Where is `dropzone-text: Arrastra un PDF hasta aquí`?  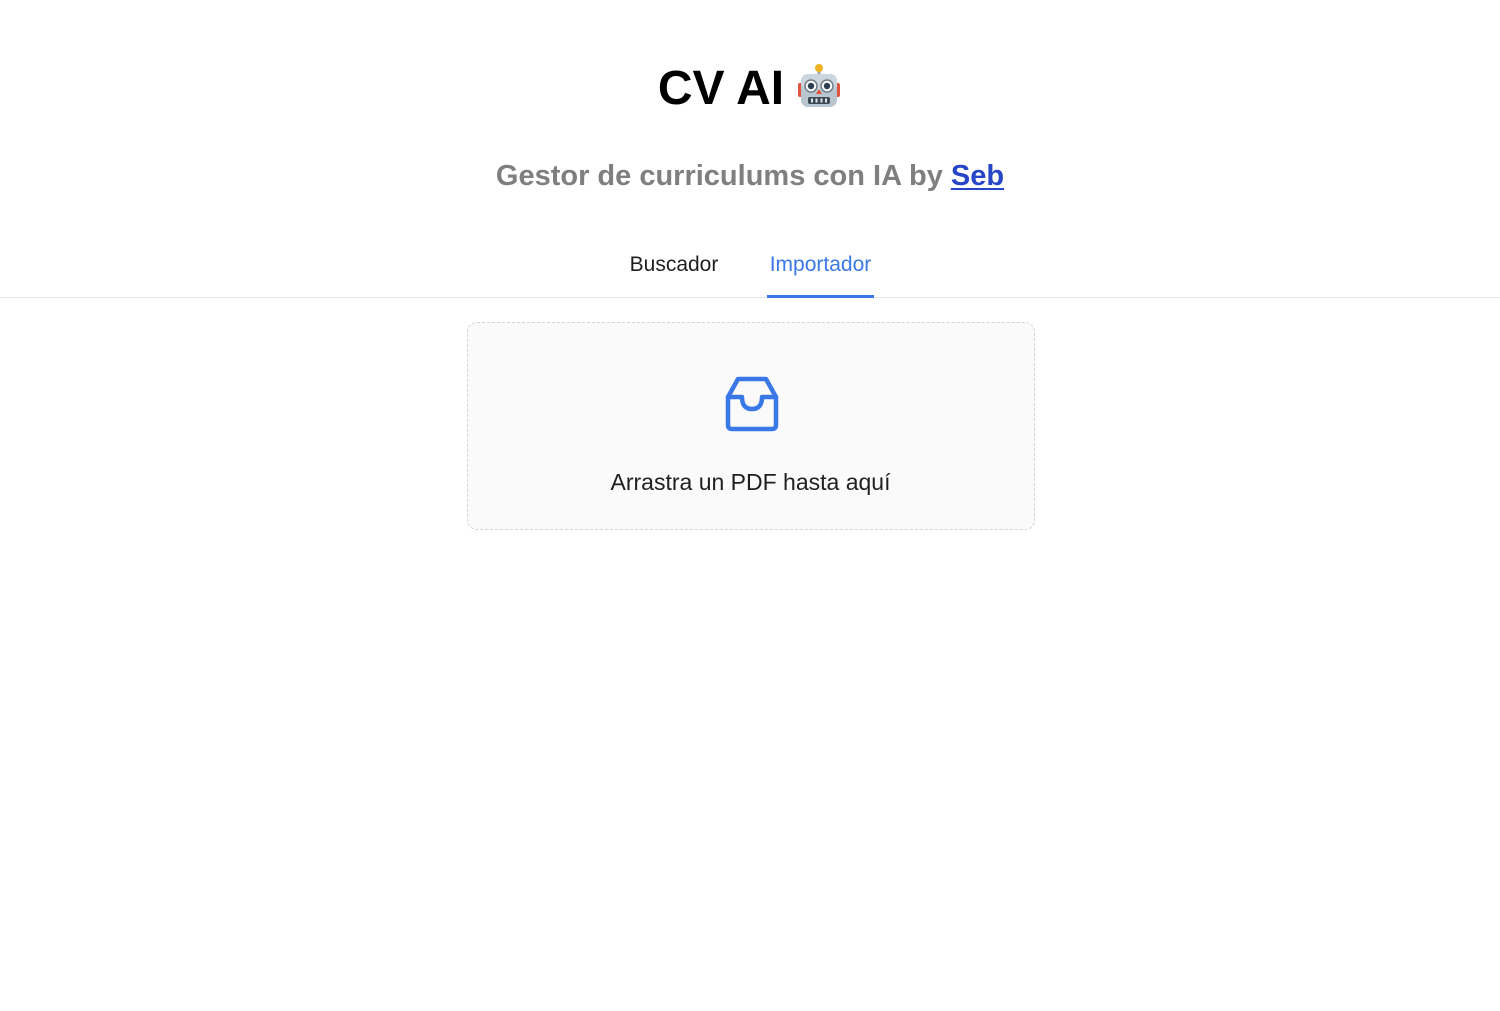 dropzone-text: Arrastra un PDF hasta aquí is located at coordinates (750, 482).